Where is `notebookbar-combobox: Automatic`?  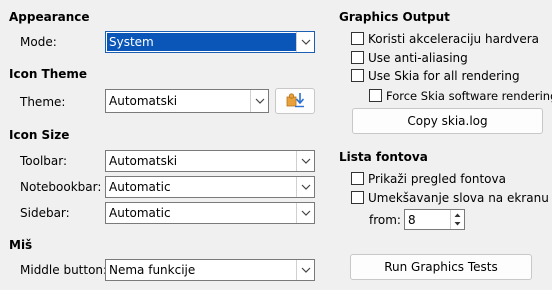
notebookbar-combobox: Automatic is located at coordinates (210, 187).